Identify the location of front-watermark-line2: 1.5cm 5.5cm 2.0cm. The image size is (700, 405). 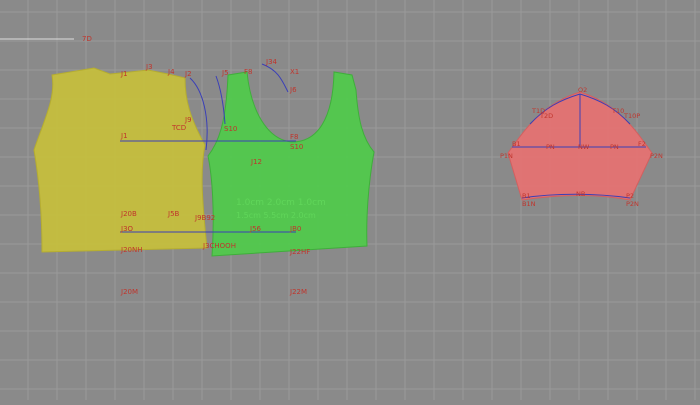
(276, 215).